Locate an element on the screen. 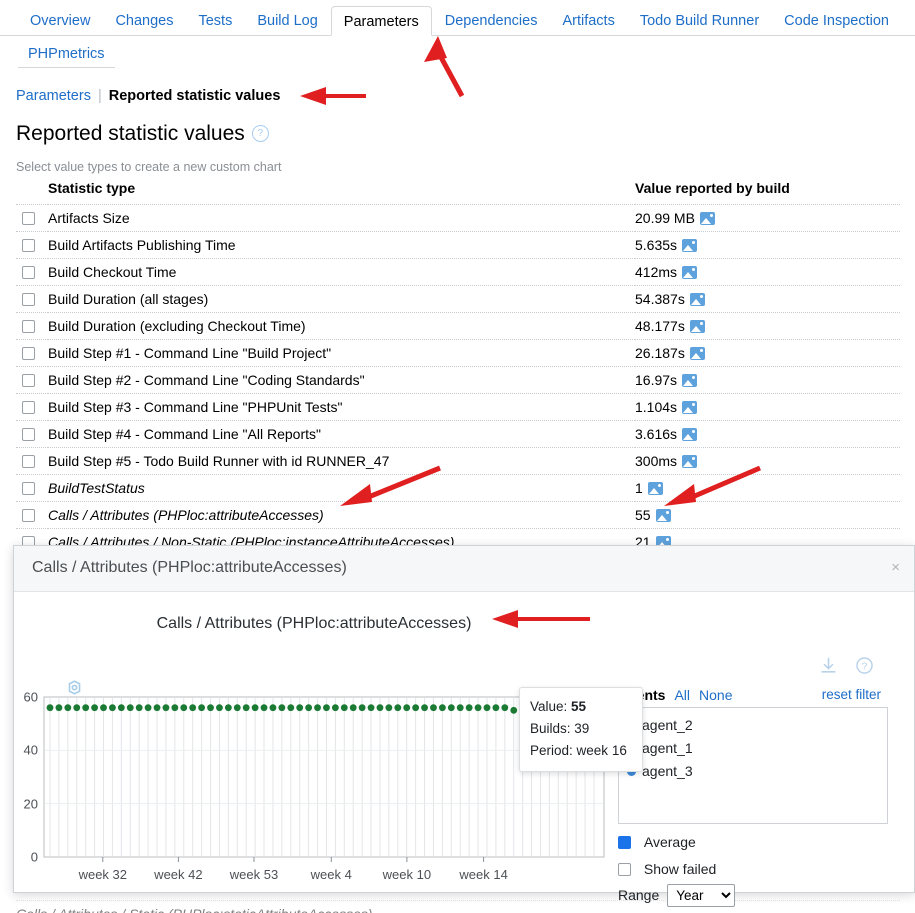  agent-list-item: agent_1 is located at coordinates (753, 748).